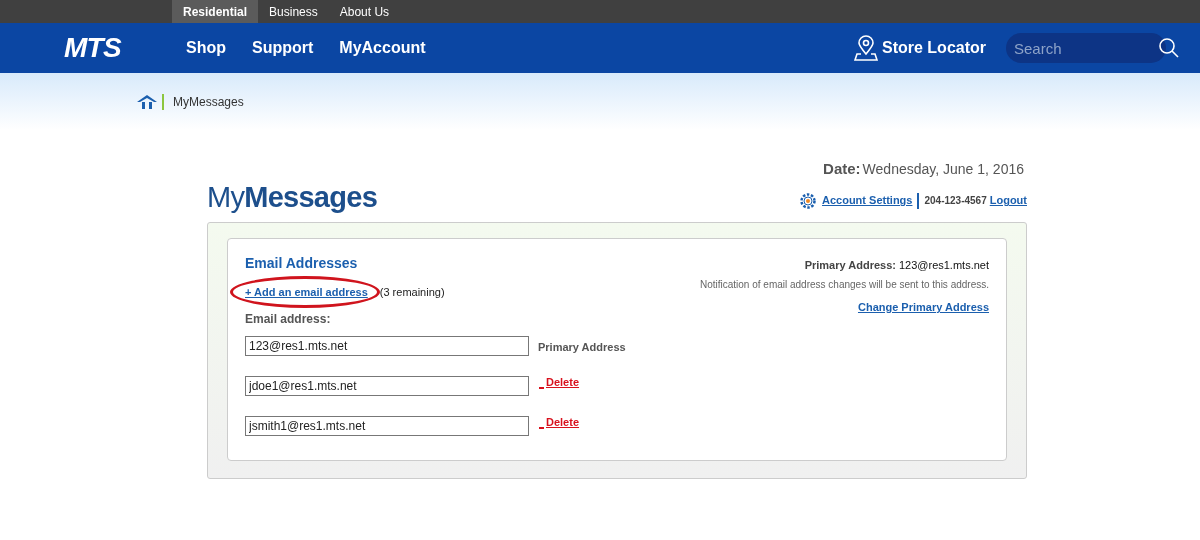 This screenshot has height=540, width=1200. I want to click on primary-address-value: 123@res1.mts.net, so click(943, 265).